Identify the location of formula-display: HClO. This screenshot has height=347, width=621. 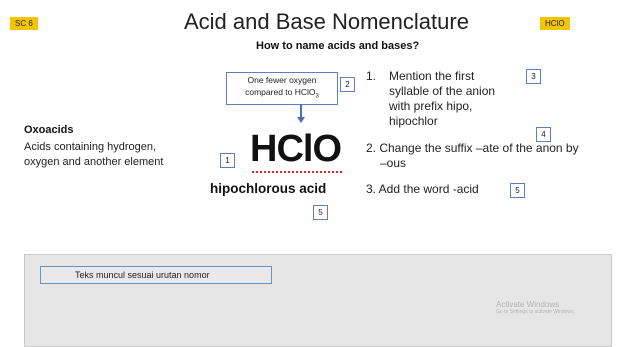
(296, 149).